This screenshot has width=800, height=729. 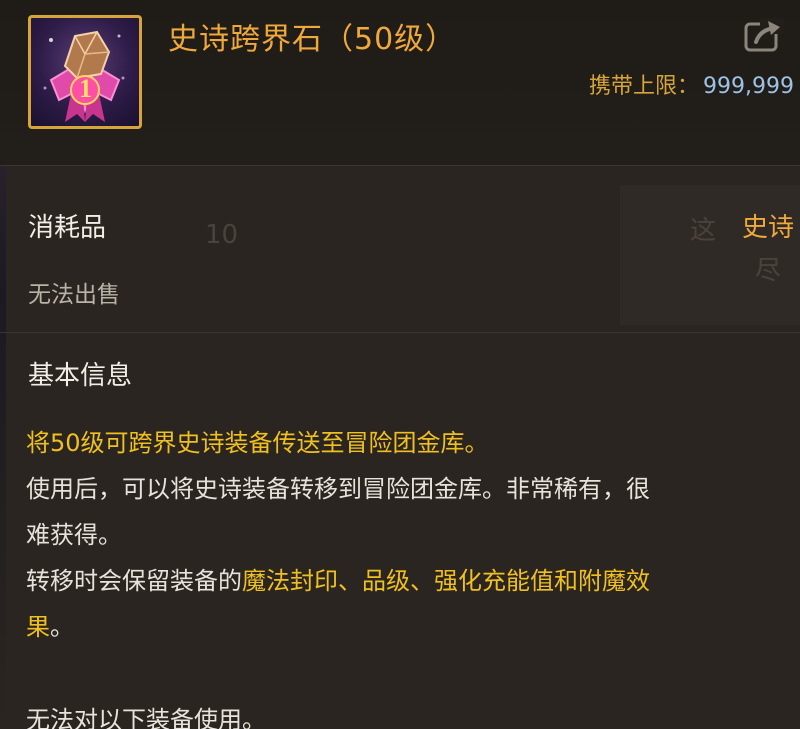 I want to click on header-divider, so click(x=400, y=165).